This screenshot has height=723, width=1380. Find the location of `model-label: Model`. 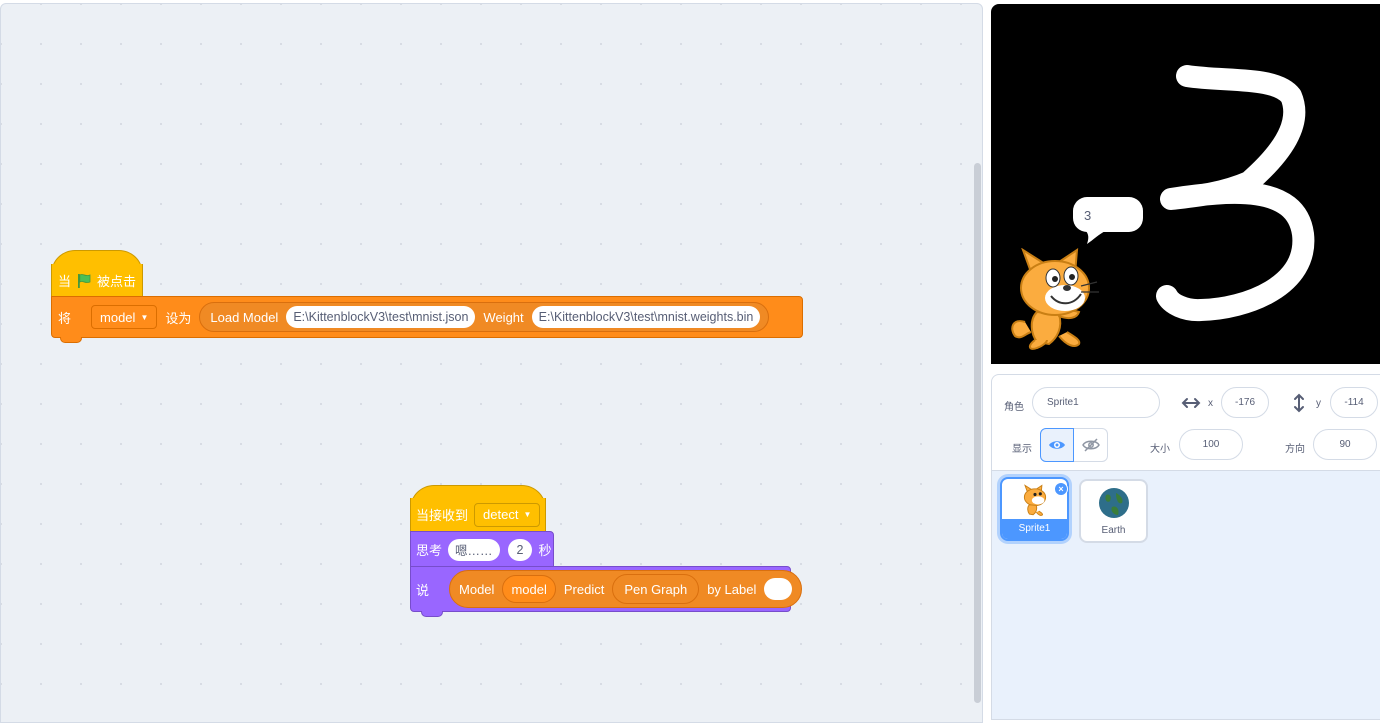

model-label: Model is located at coordinates (477, 589).